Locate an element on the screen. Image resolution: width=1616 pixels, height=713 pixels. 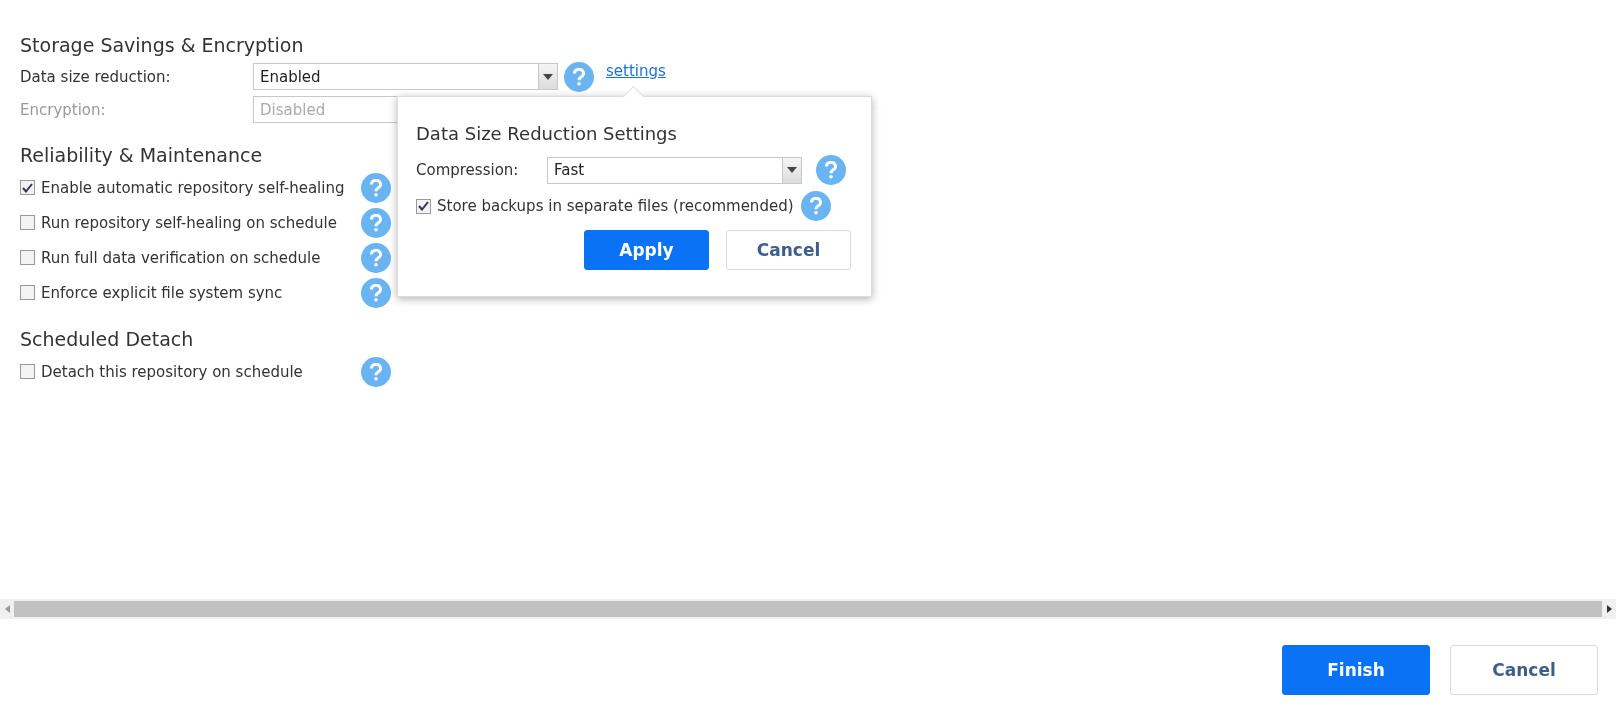
field-label: Data size reduction: is located at coordinates (96, 76).